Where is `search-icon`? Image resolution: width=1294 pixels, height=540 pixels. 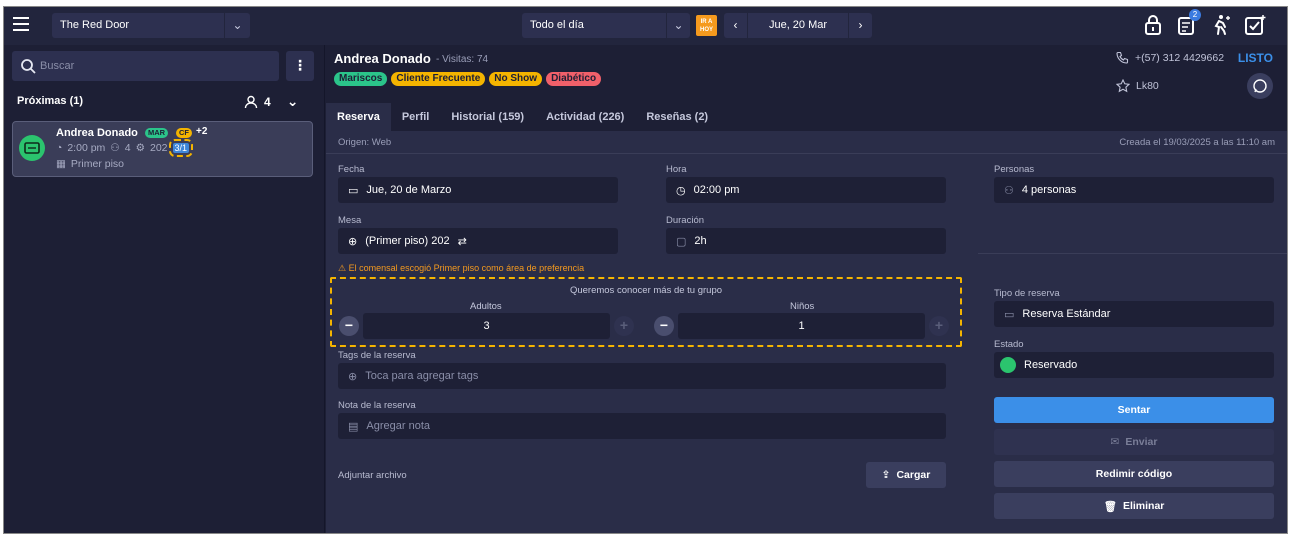 search-icon is located at coordinates (28, 66).